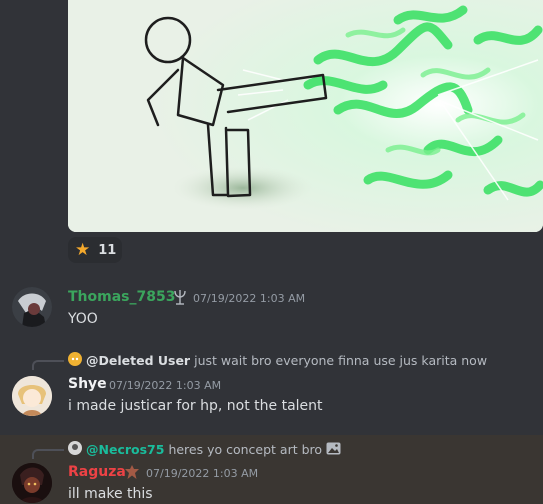 The height and width of the screenshot is (504, 543). I want to click on reaction-count: 11, so click(107, 250).